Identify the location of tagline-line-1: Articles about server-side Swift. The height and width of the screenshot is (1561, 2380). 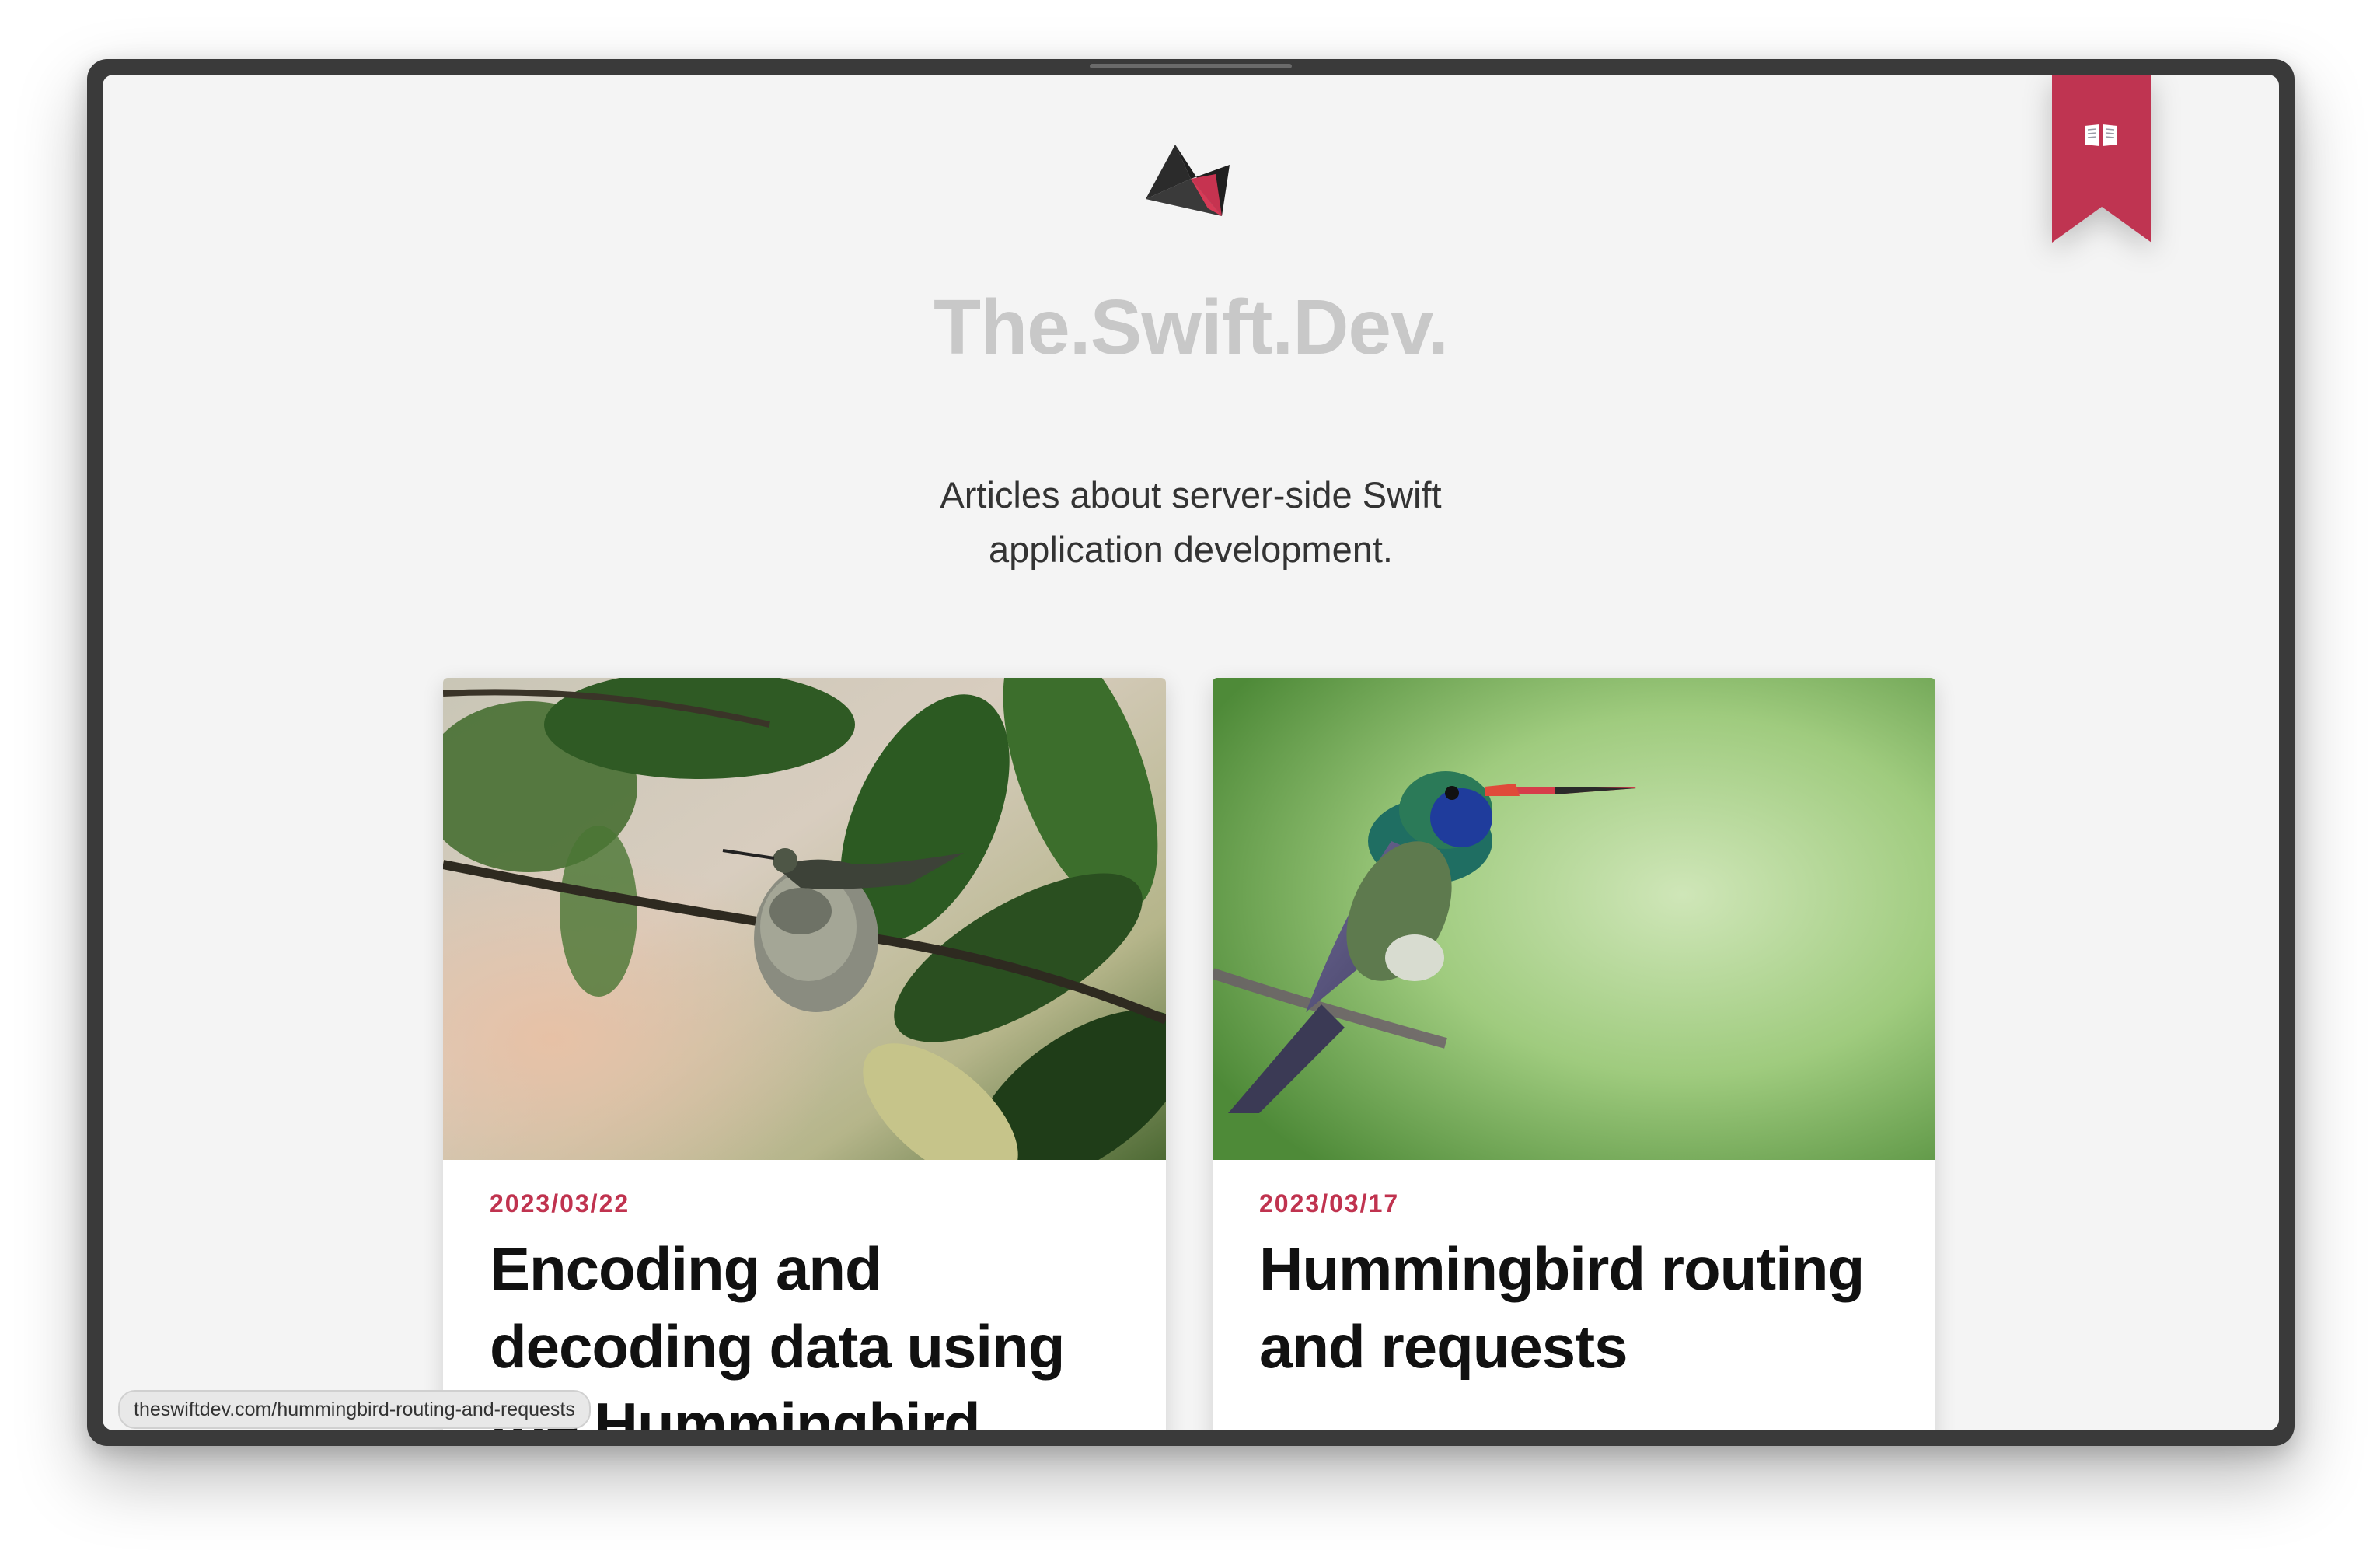
(1191, 494).